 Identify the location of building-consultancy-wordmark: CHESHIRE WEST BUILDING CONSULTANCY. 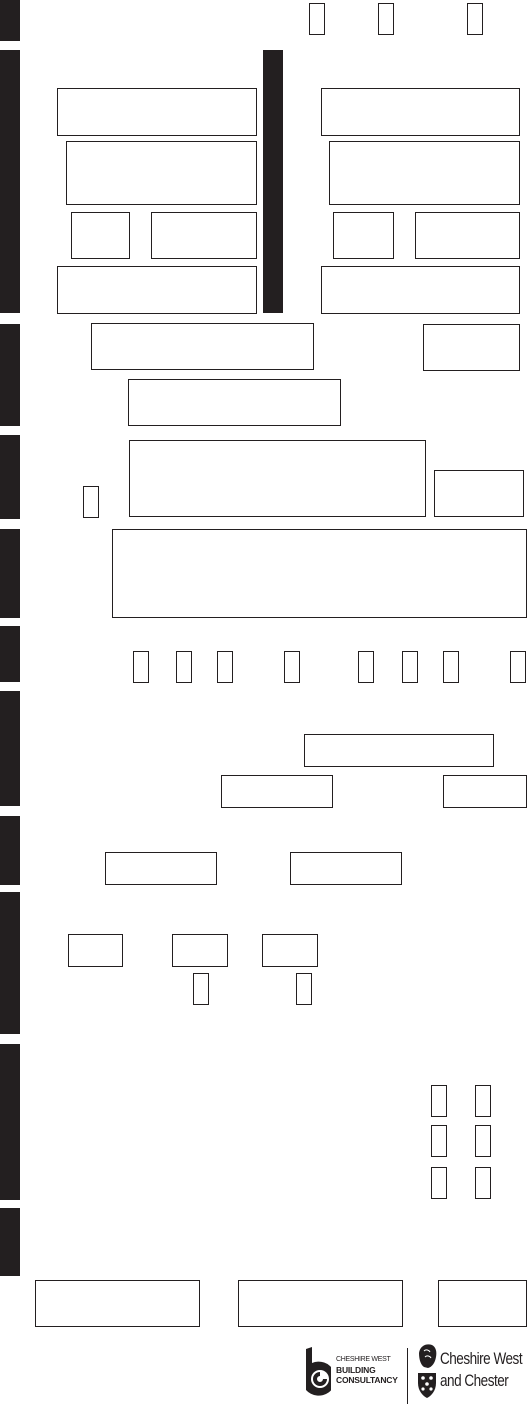
(367, 1370).